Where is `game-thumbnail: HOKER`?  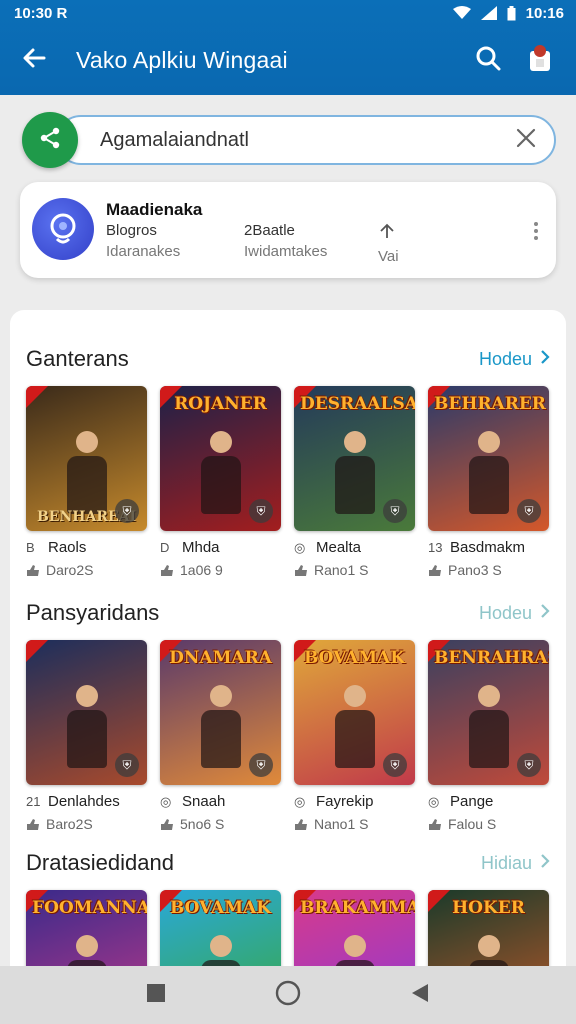 game-thumbnail: HOKER is located at coordinates (488, 930).